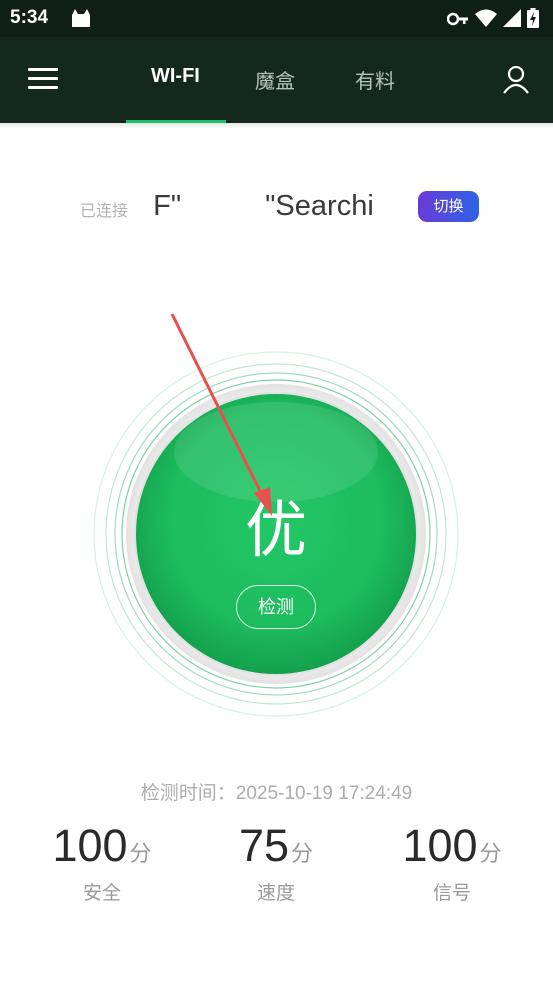  Describe the element at coordinates (276, 793) in the screenshot. I see `check-timestamp: 检测时间：2025-10-19 17:24:49` at that location.